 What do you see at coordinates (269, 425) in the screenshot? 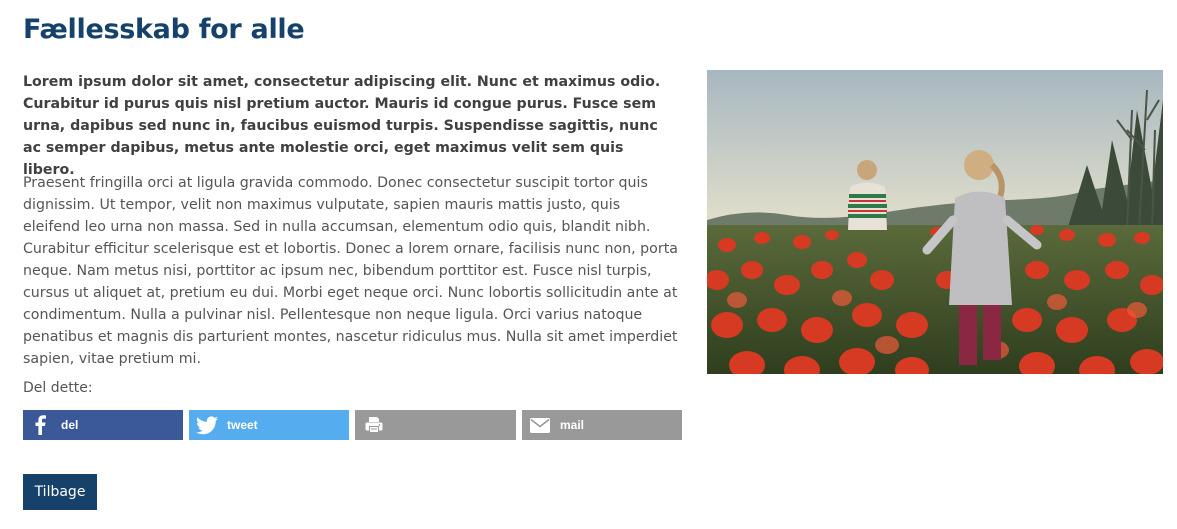
I see `twitter-share-button: tweet` at bounding box center [269, 425].